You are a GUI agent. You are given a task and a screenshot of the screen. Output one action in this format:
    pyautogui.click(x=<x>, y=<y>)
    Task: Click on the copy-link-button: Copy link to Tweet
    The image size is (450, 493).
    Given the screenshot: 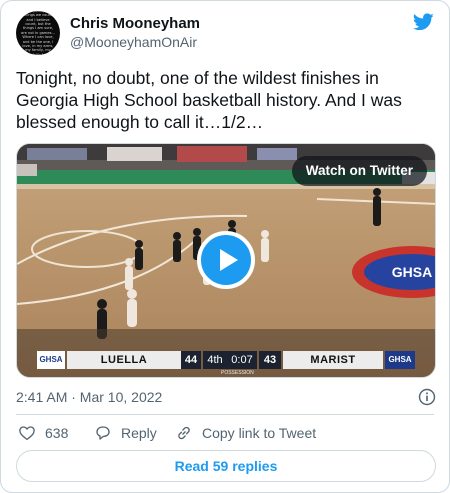 What is the action you would take?
    pyautogui.click(x=245, y=433)
    